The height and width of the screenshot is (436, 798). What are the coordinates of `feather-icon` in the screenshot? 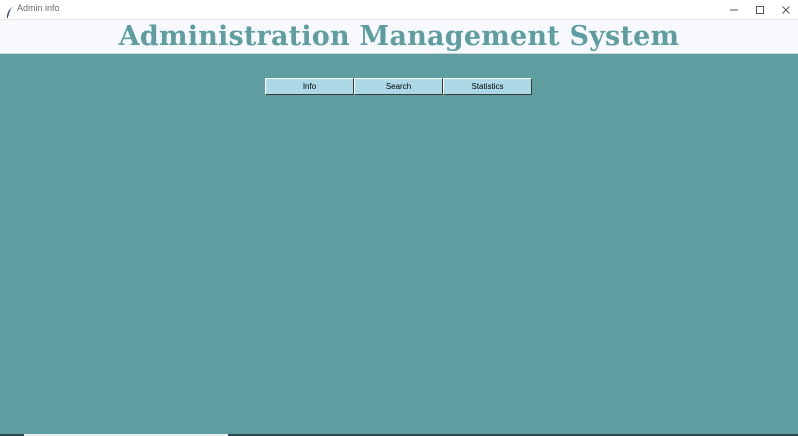 It's located at (9, 11).